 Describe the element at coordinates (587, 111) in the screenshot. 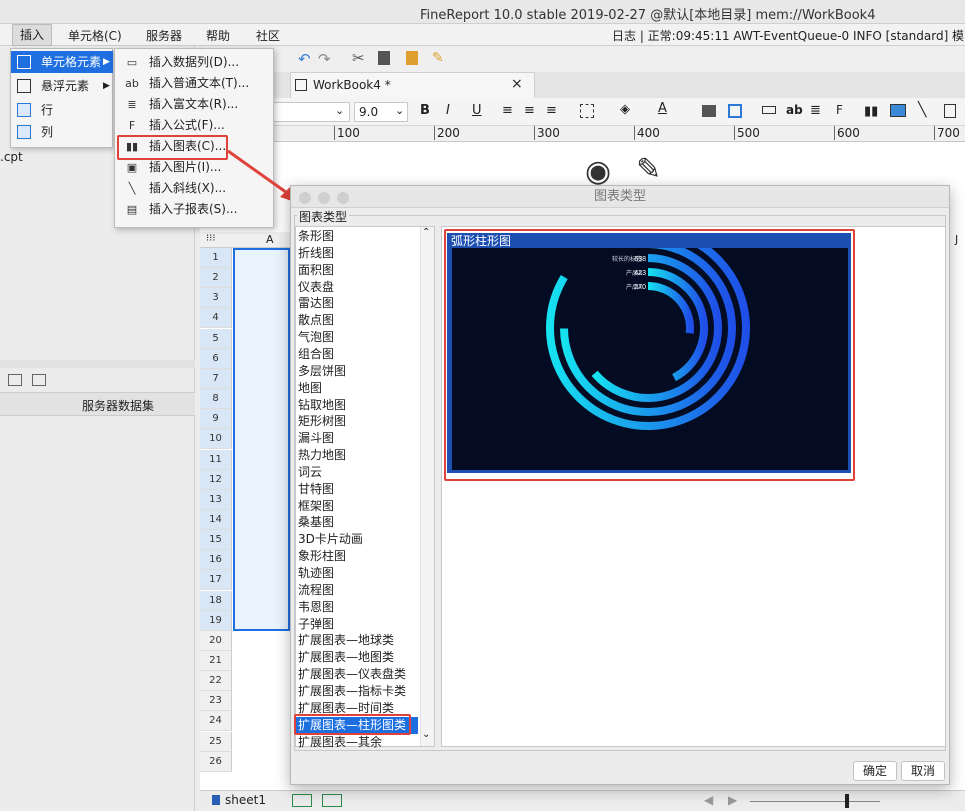

I see `border-icon` at that location.